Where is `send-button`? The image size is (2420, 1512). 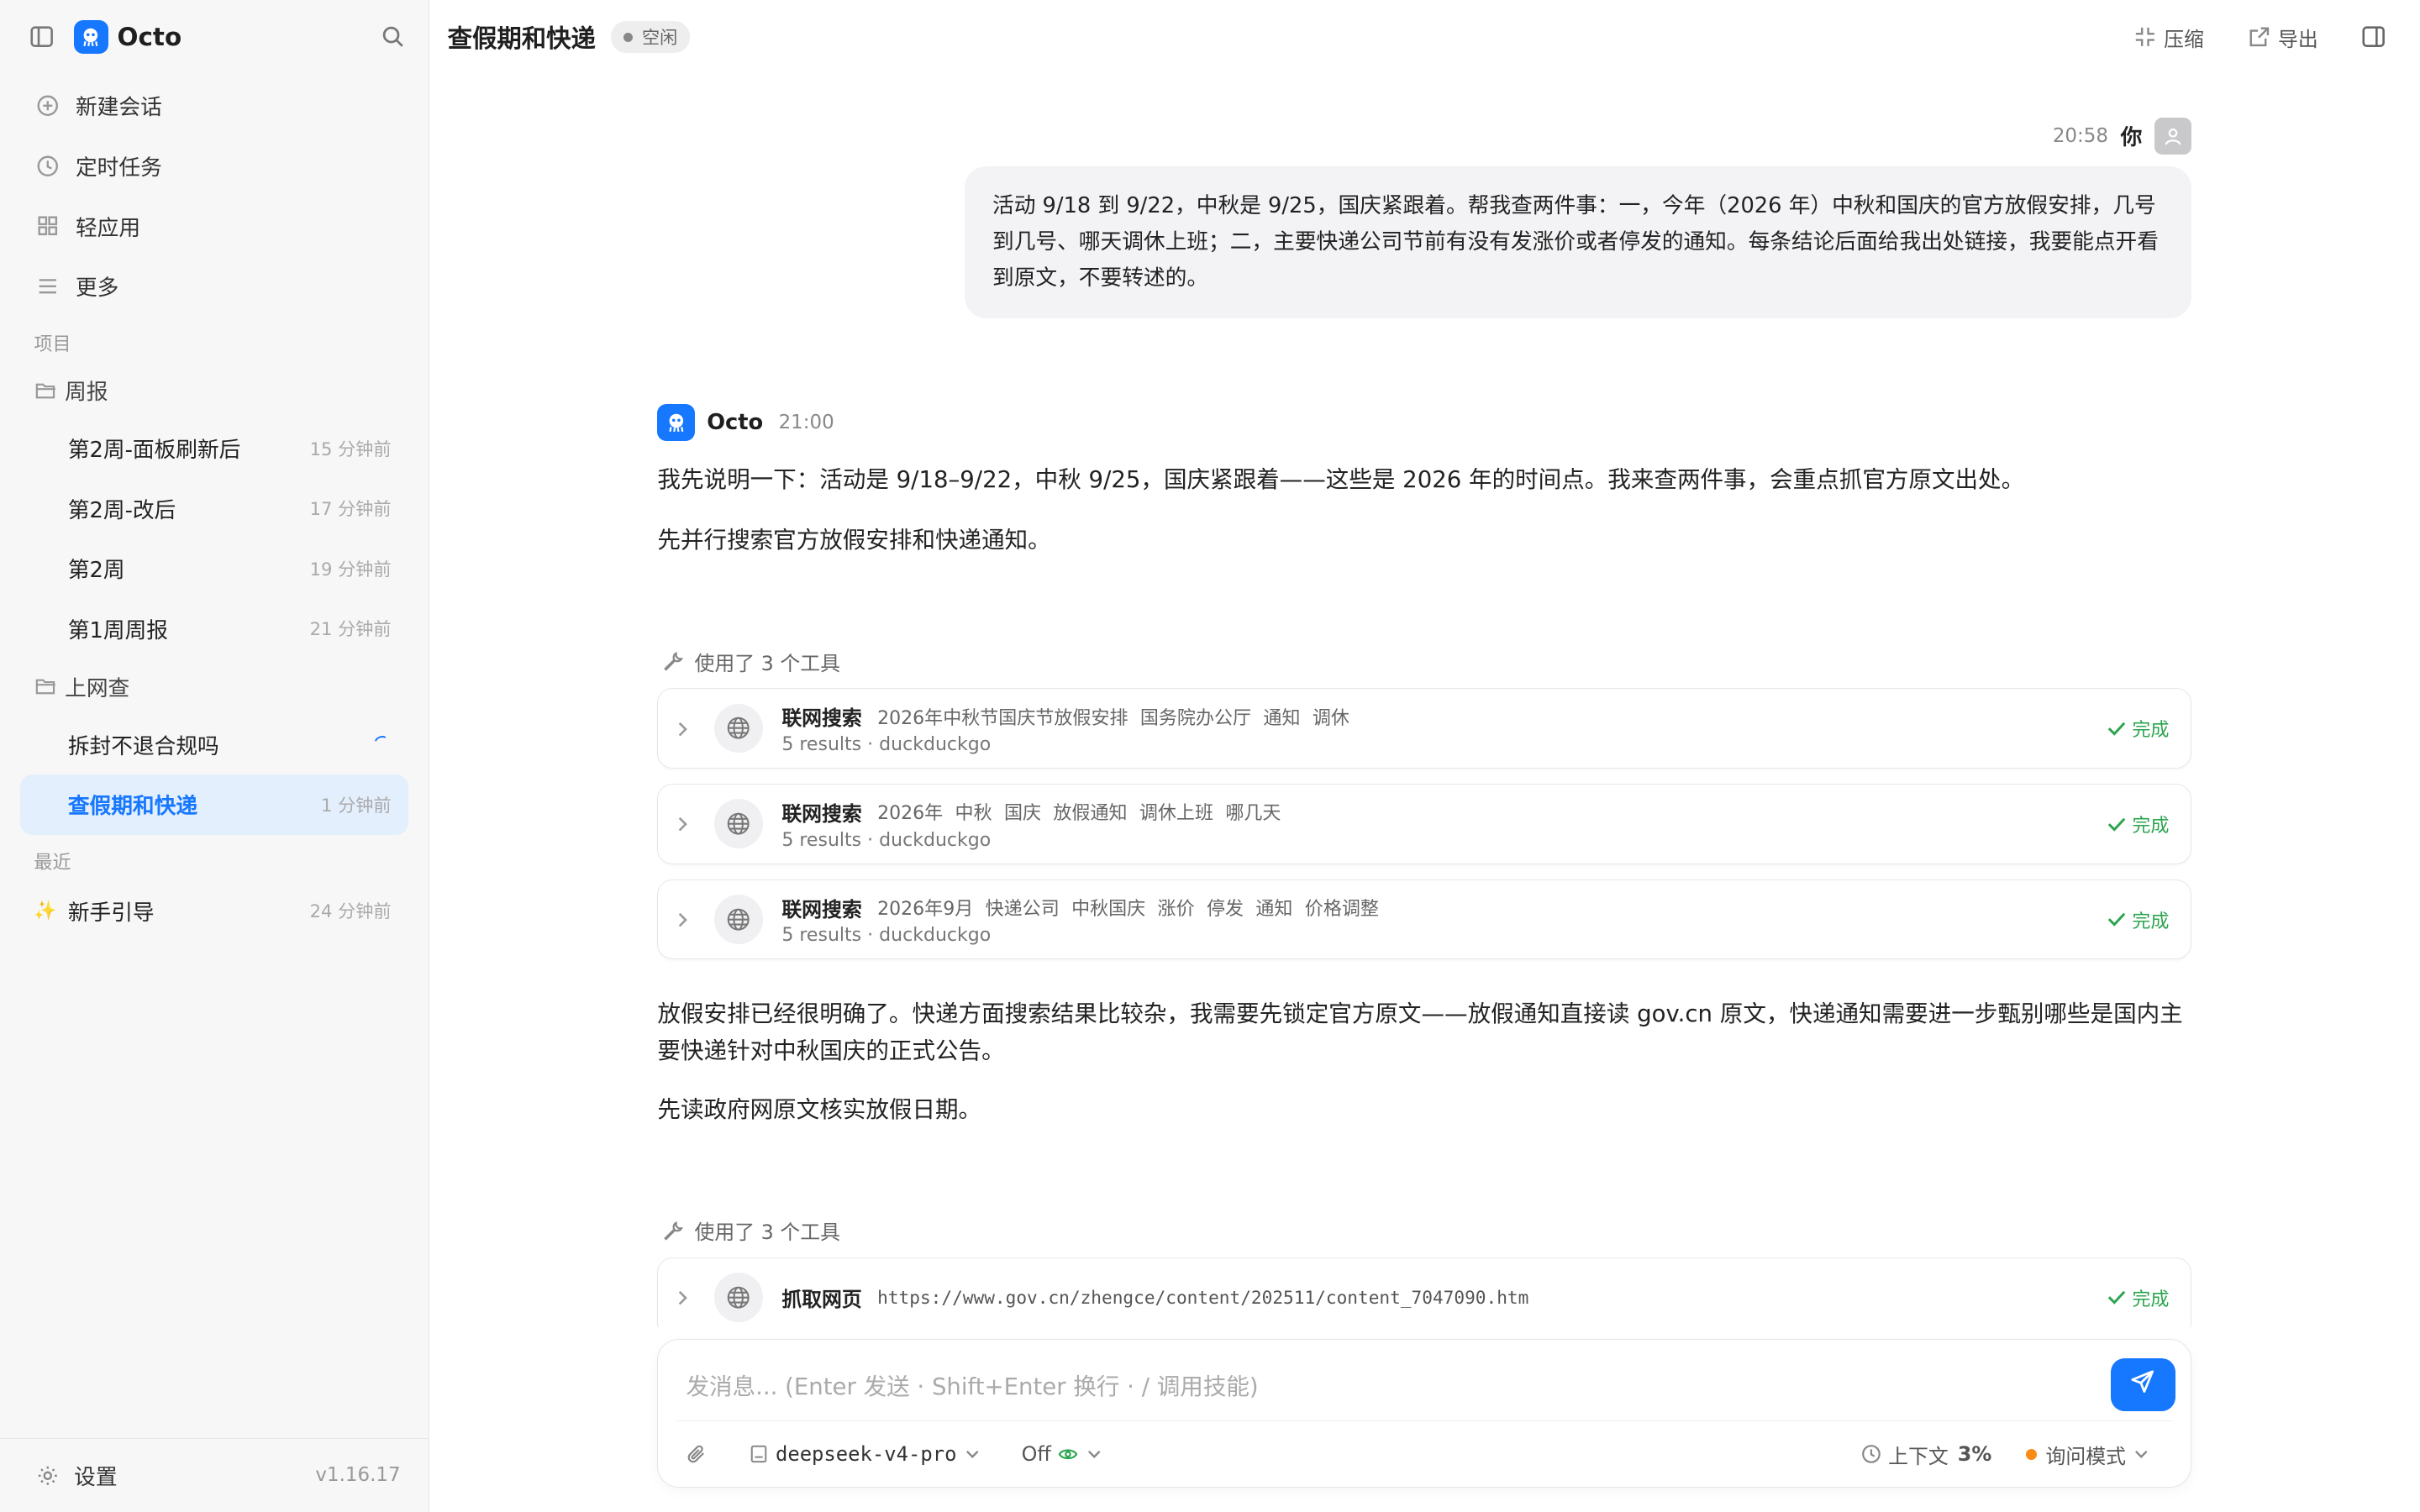
send-button is located at coordinates (2143, 1384).